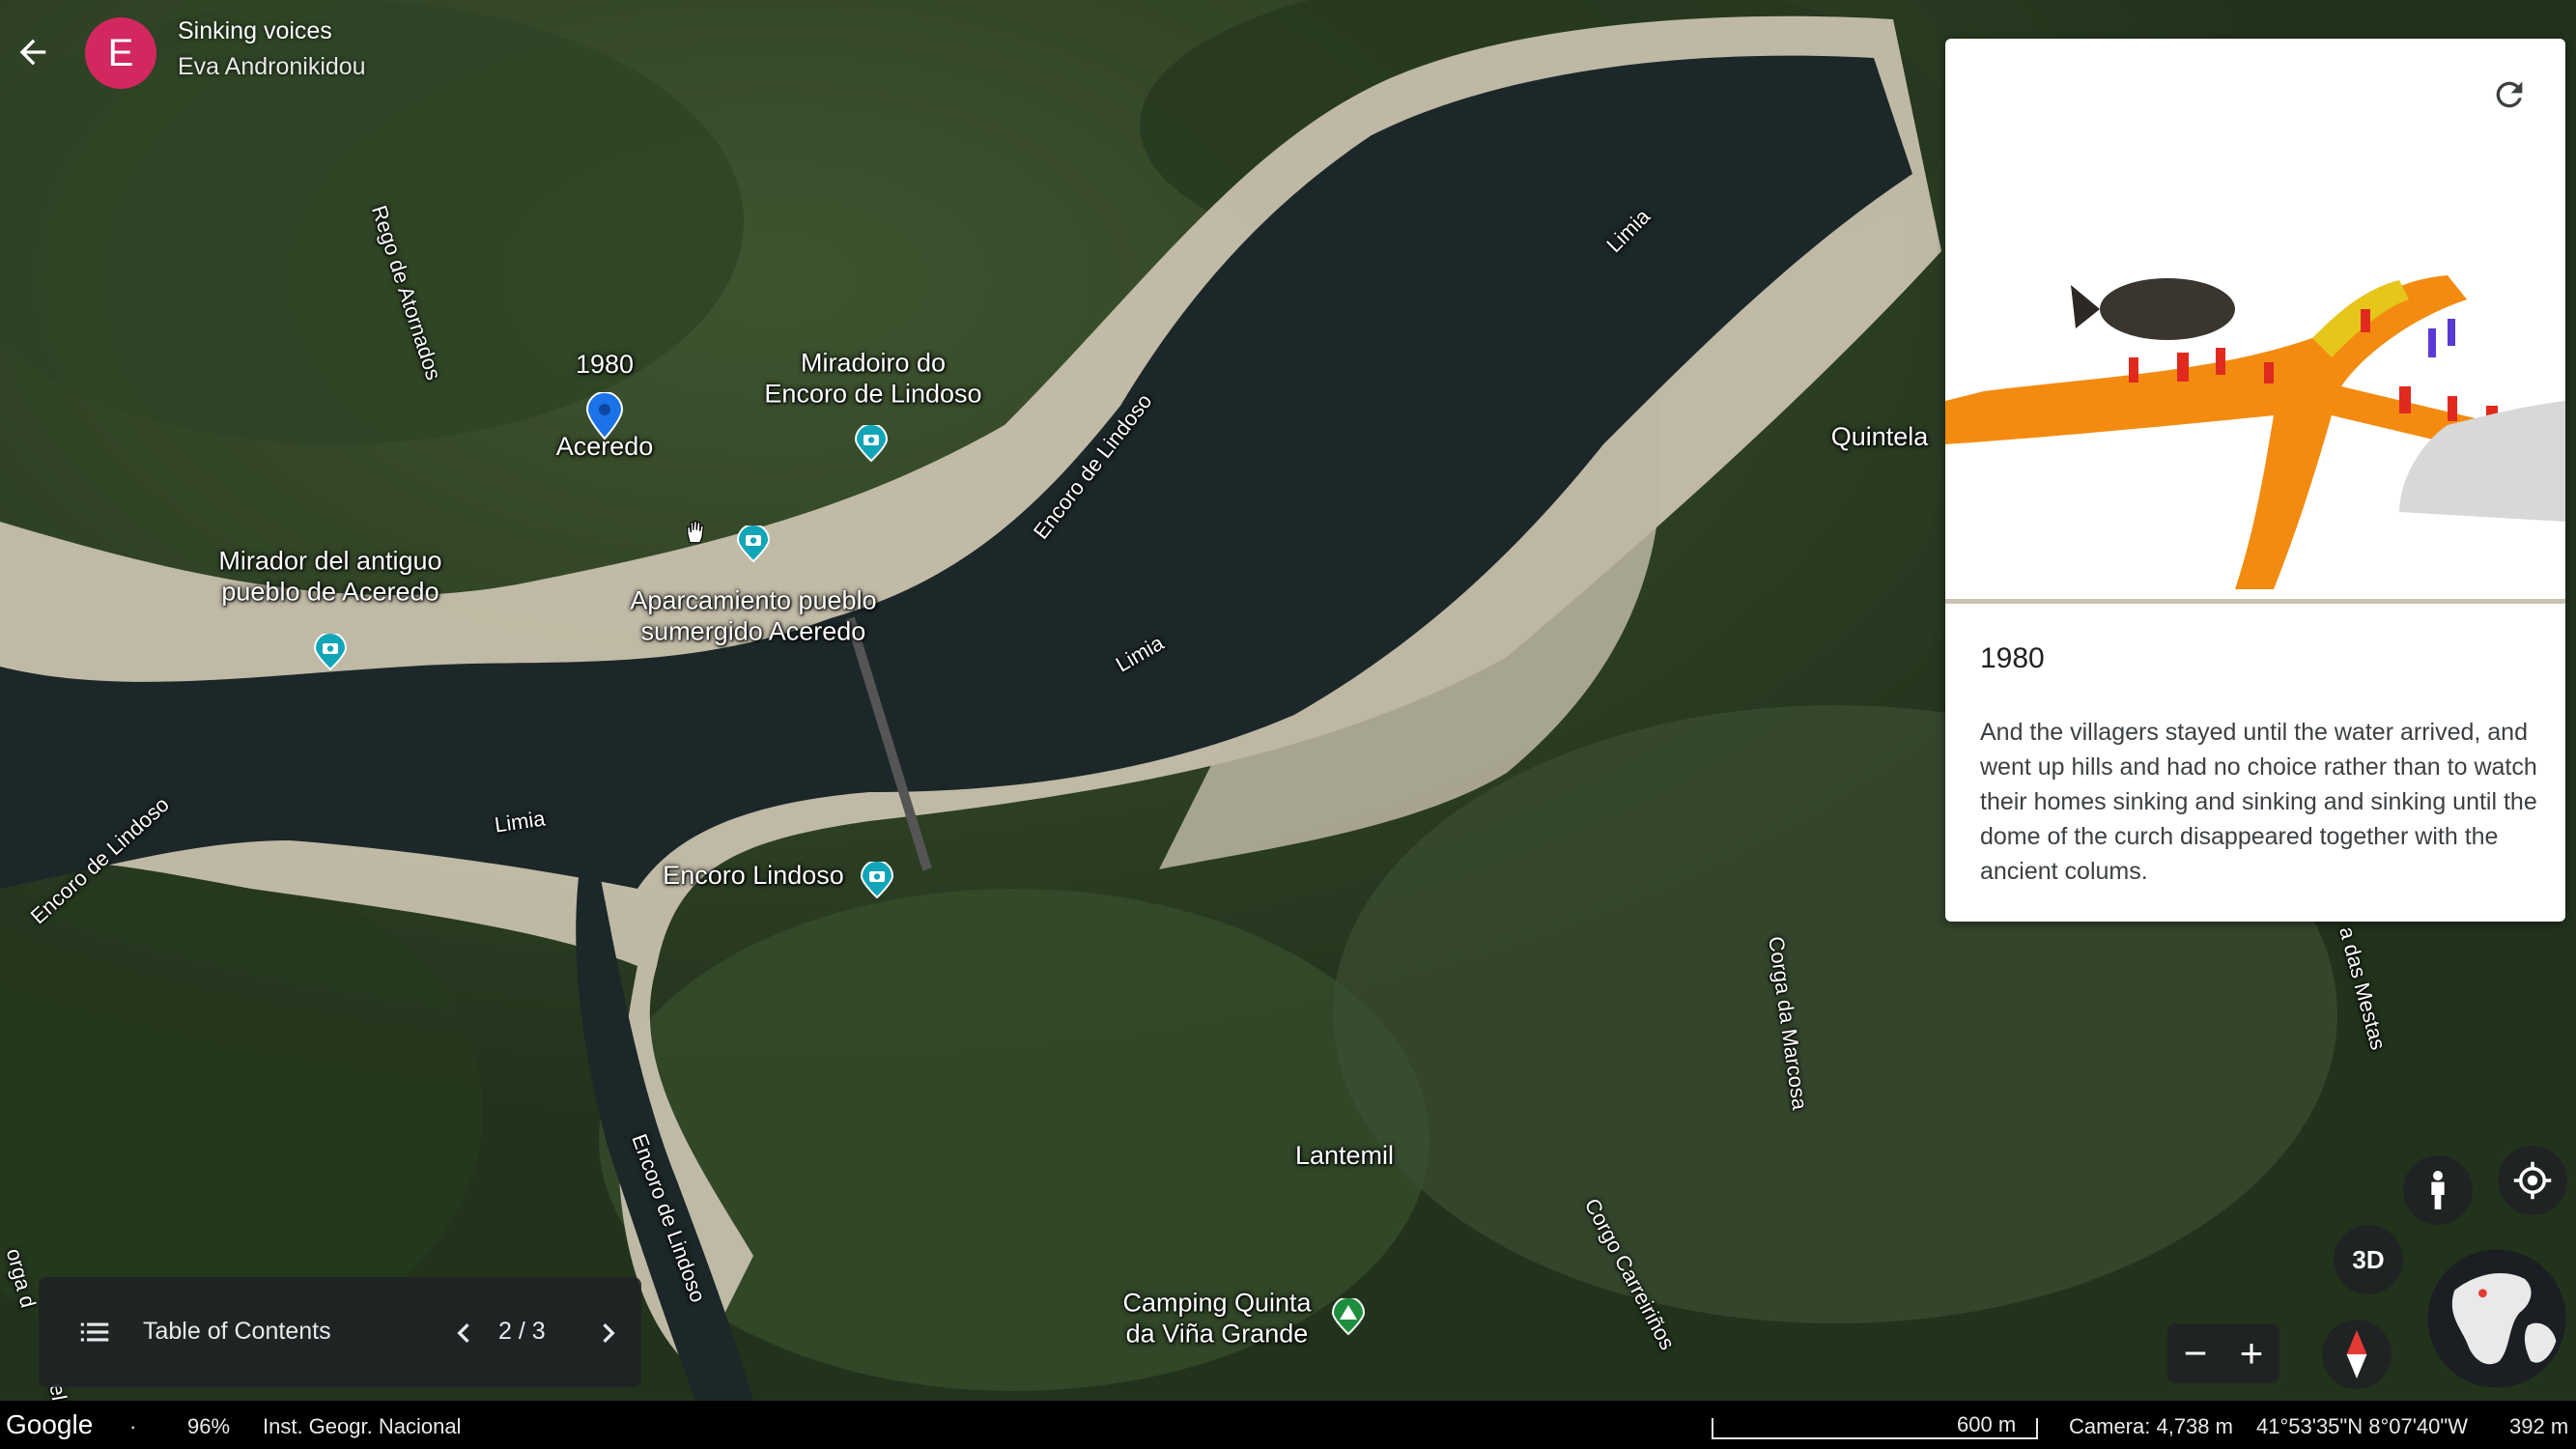  Describe the element at coordinates (362, 1426) in the screenshot. I see `attribution: Inst. Geogr. Nacional` at that location.